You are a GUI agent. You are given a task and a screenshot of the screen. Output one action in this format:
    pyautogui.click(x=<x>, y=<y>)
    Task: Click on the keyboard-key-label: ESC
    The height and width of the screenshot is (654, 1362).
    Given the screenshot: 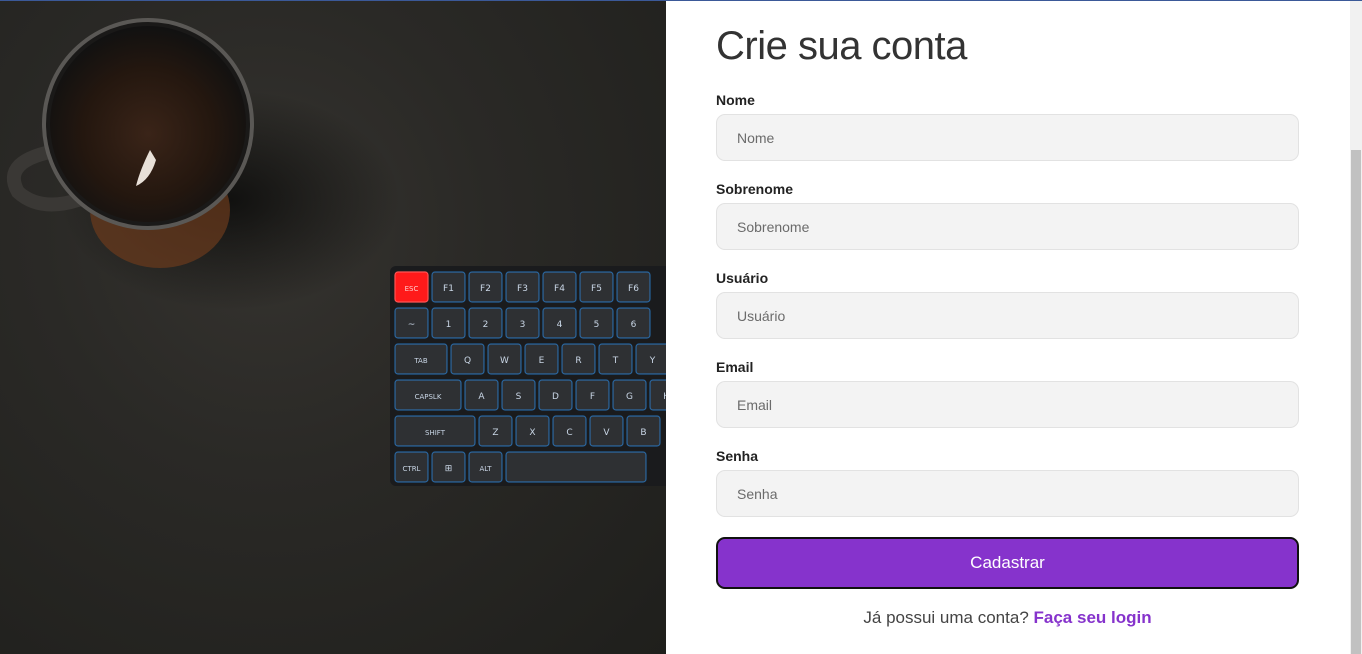 What is the action you would take?
    pyautogui.click(x=412, y=289)
    